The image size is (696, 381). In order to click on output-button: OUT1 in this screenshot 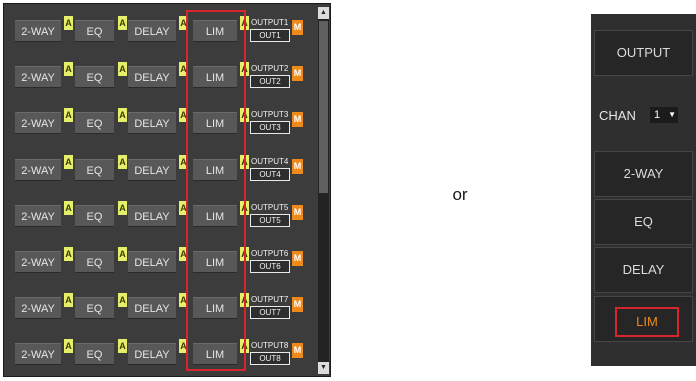, I will do `click(270, 35)`.